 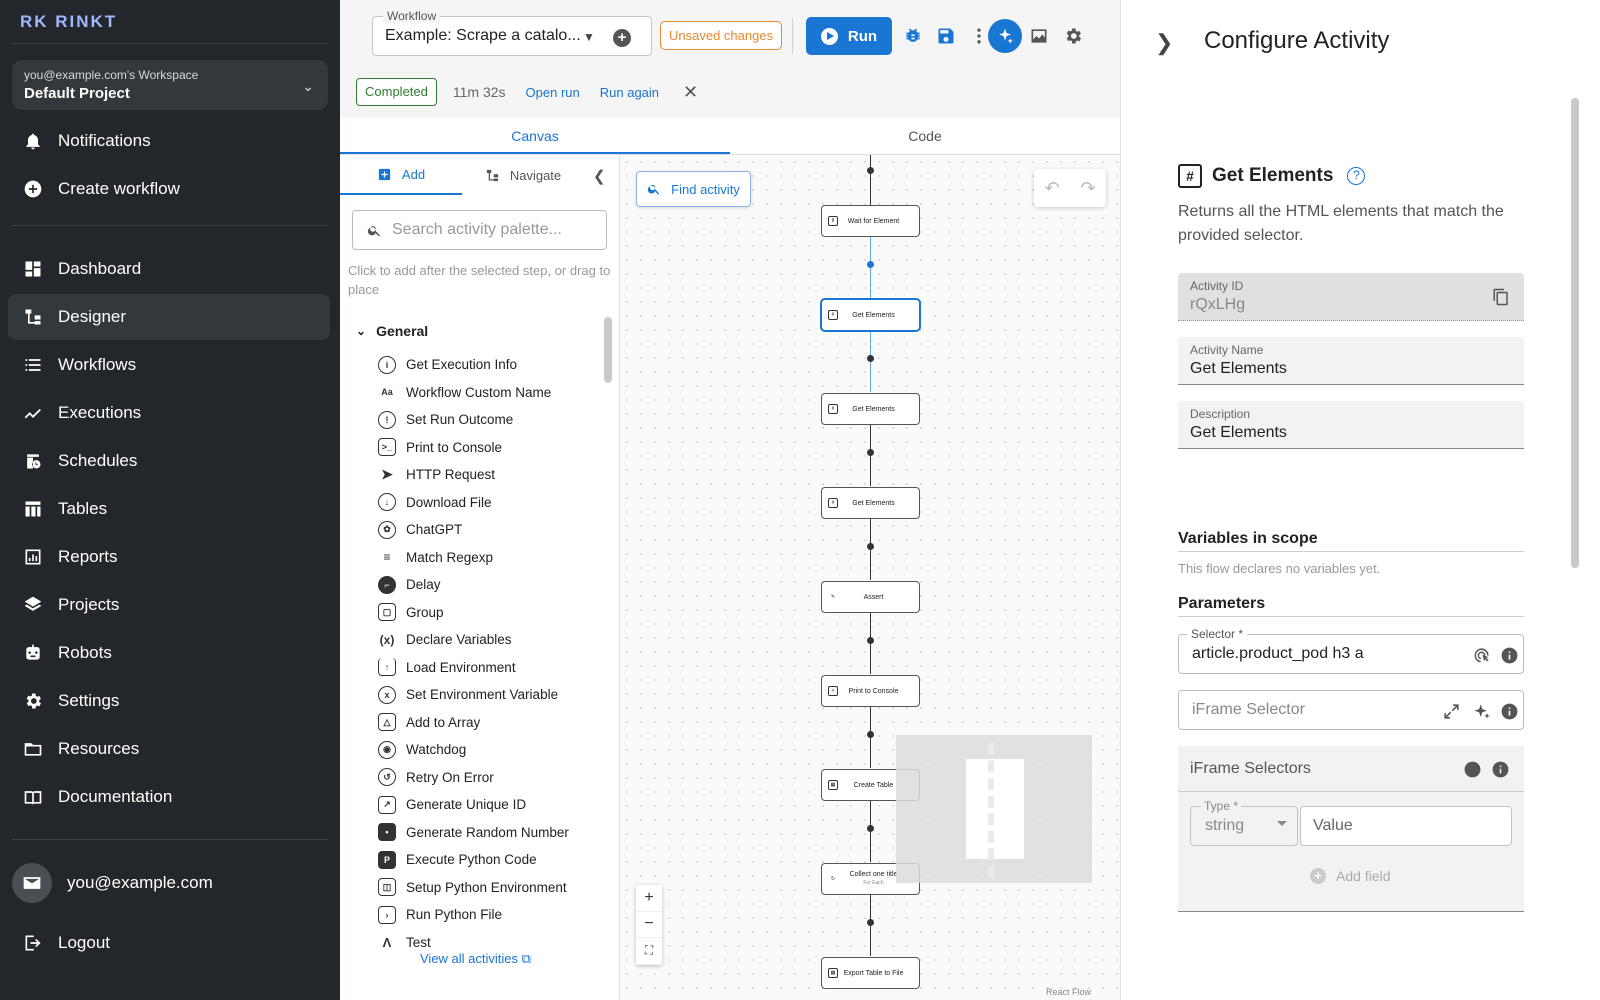 I want to click on list-item: i Get Execution Info, so click(x=493, y=365).